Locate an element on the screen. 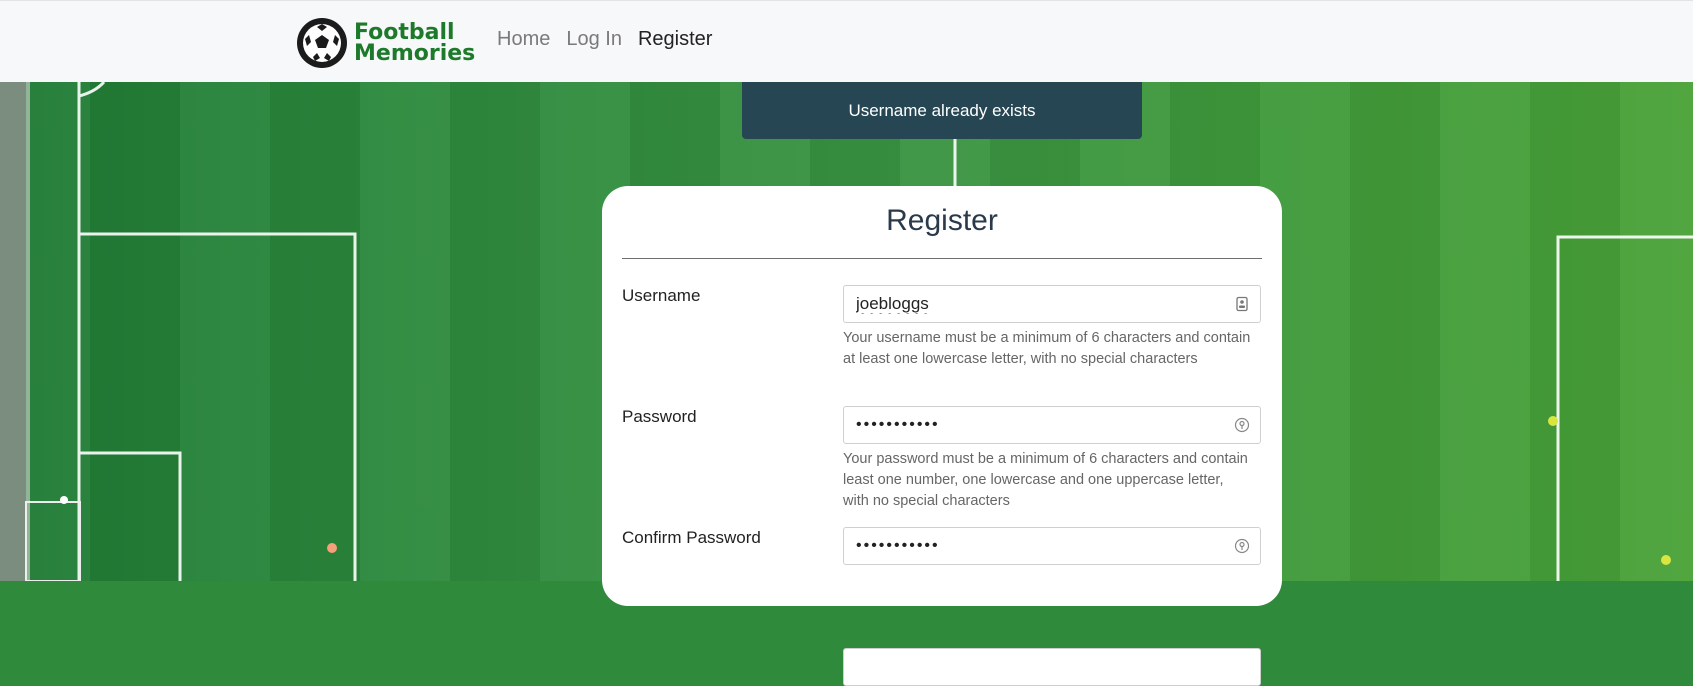  password-label: Password is located at coordinates (659, 416).